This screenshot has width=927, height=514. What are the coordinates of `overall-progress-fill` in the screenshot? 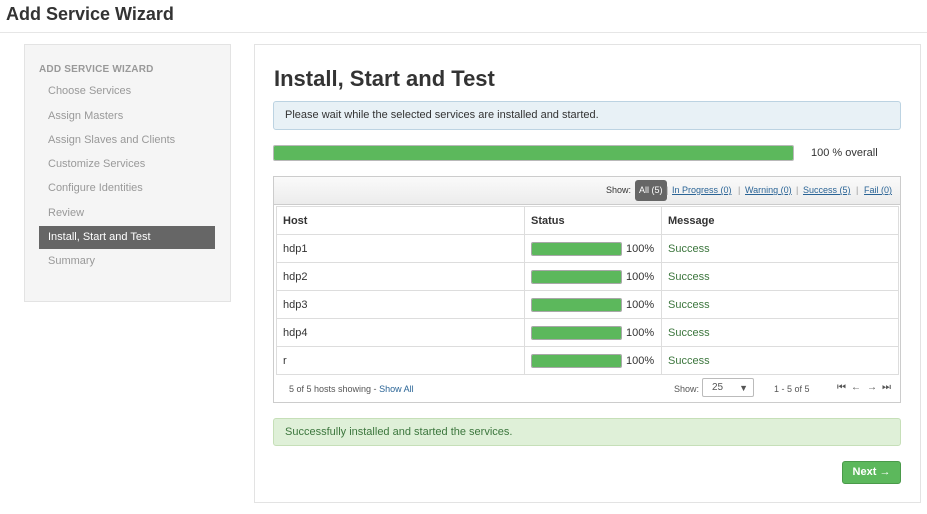 It's located at (533, 153).